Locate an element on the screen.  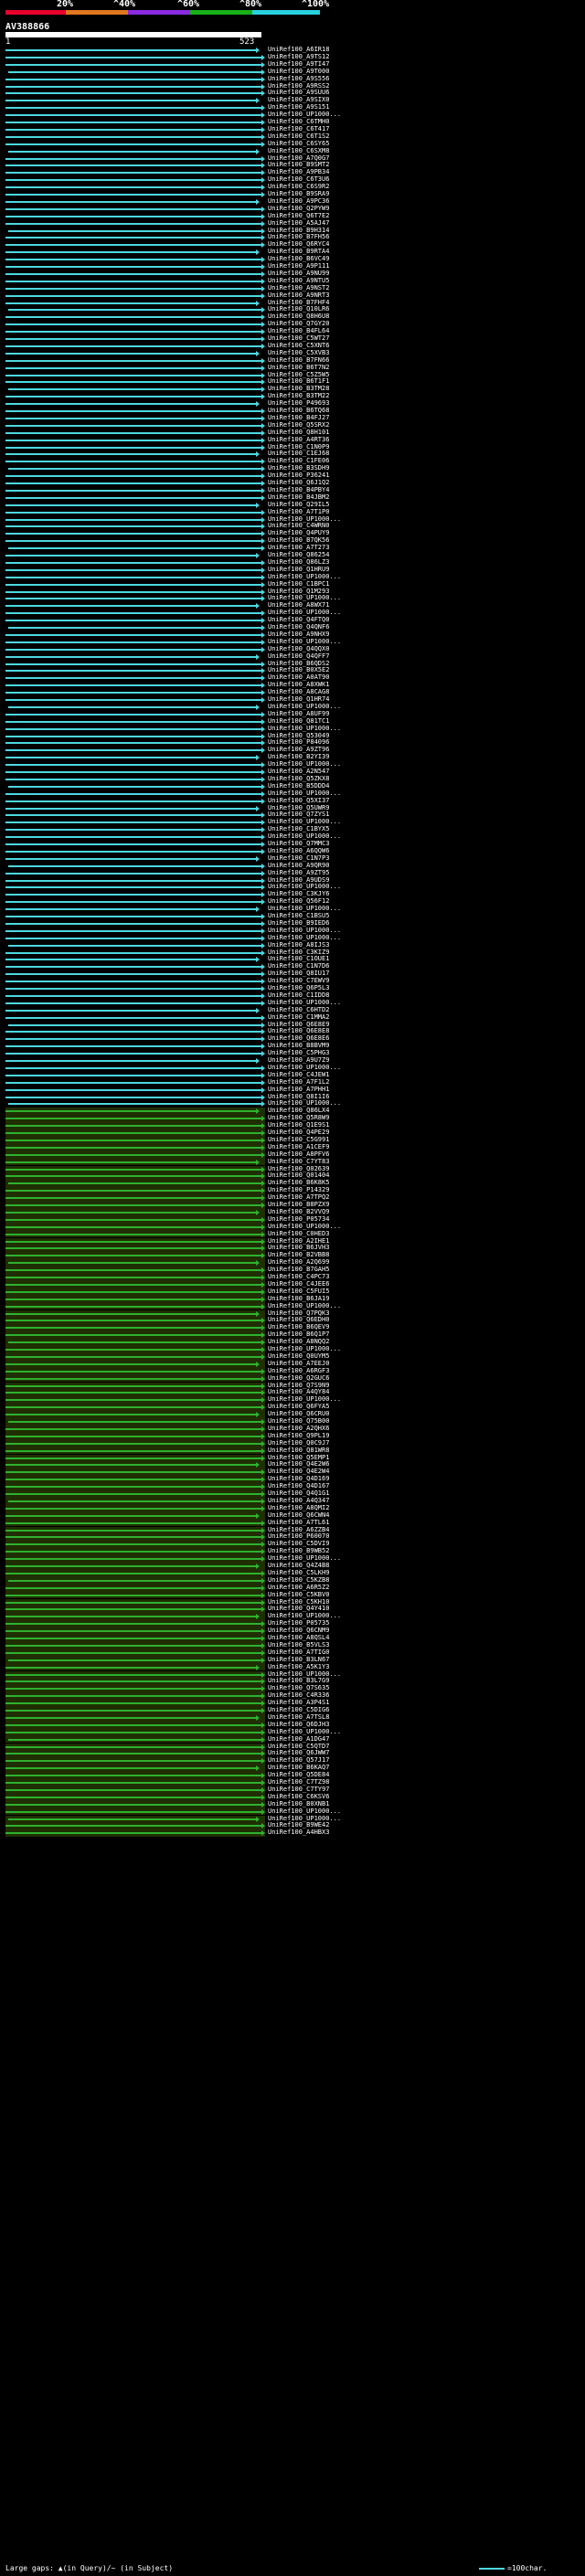
hit-label: UniRef100_B9WB52 is located at coordinates (299, 1550).